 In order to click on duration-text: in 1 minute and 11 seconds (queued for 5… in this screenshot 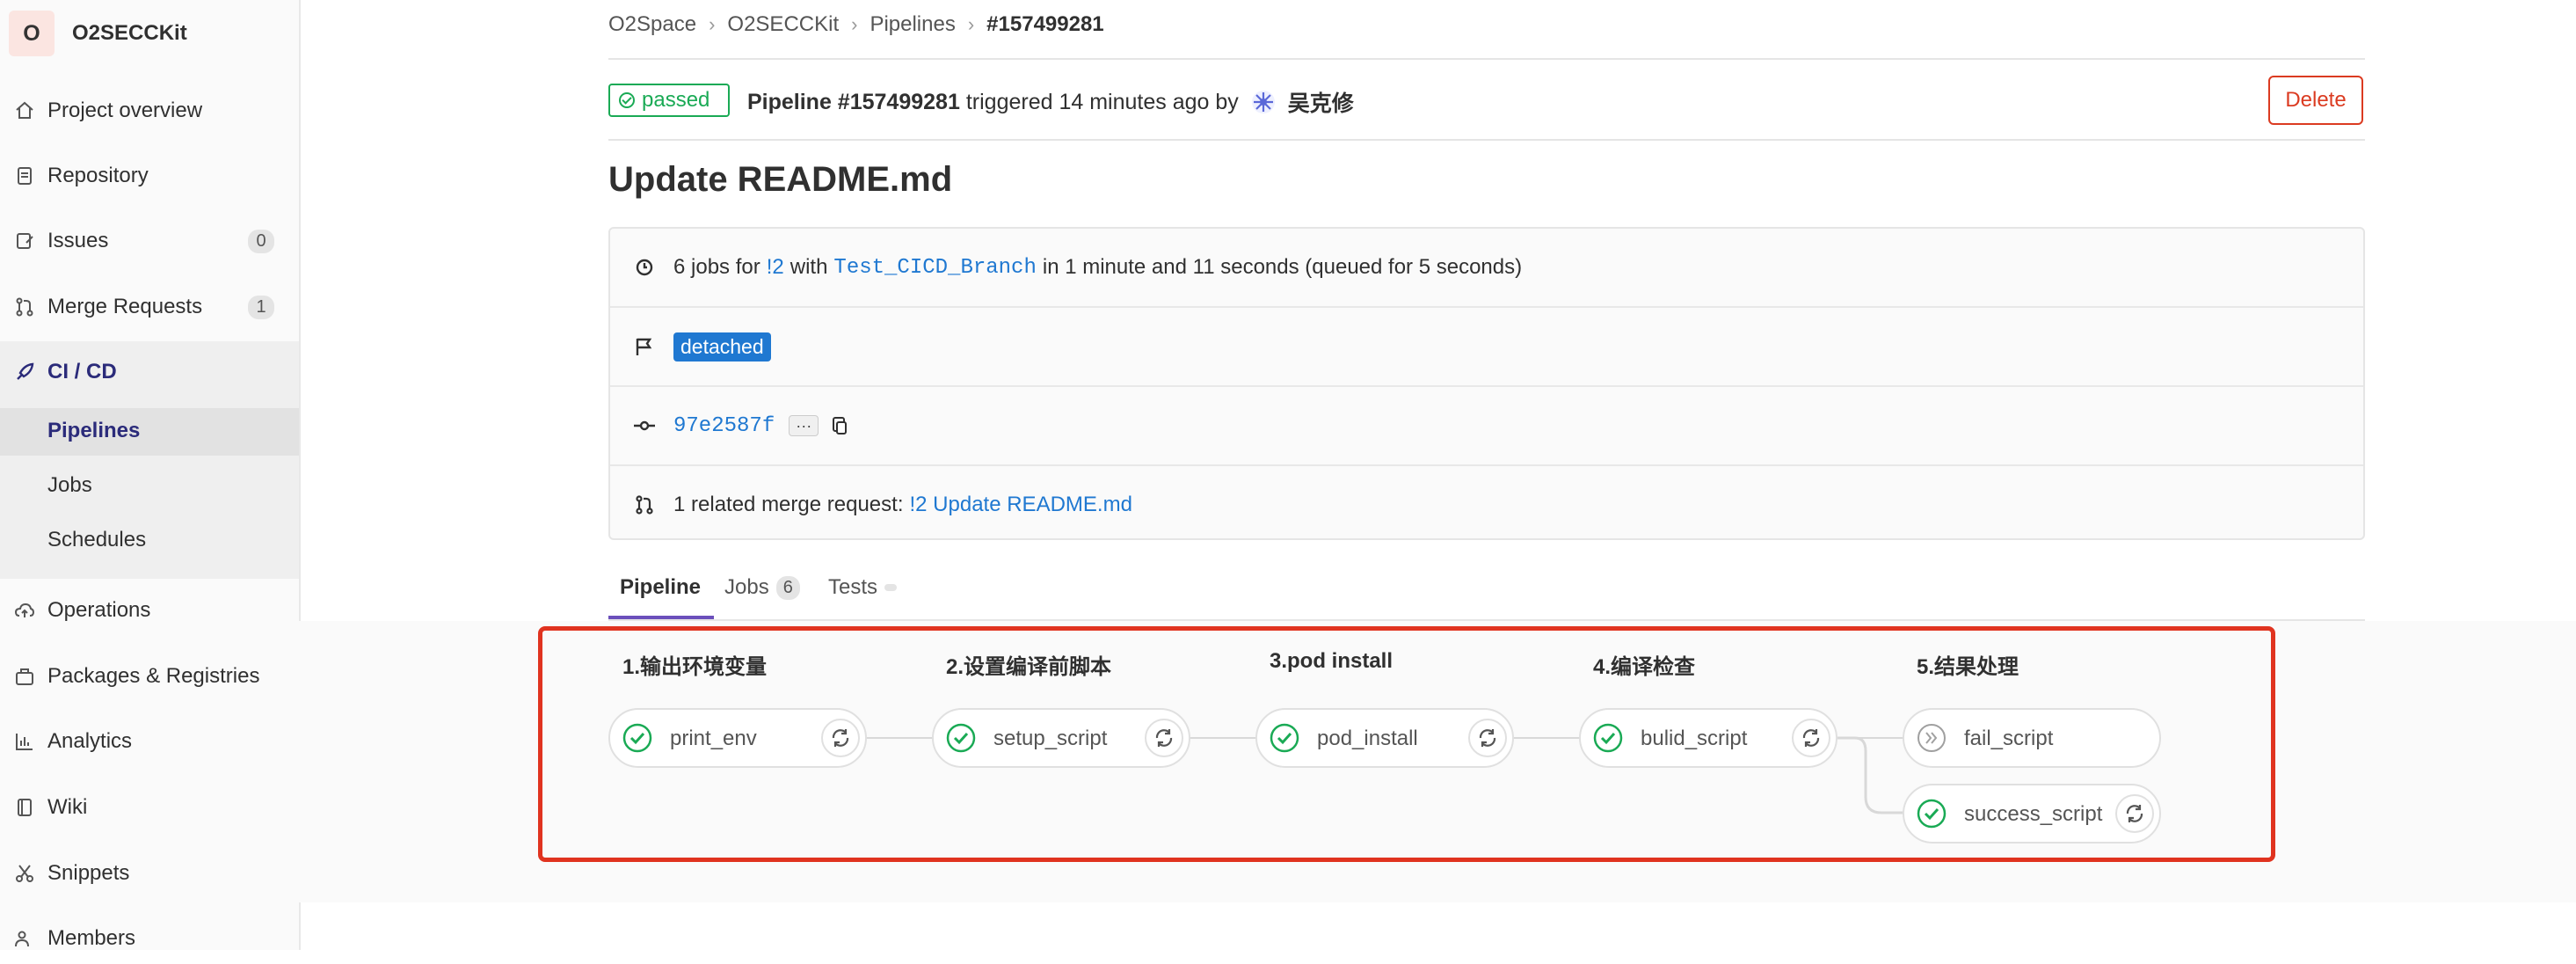, I will do `click(1282, 267)`.